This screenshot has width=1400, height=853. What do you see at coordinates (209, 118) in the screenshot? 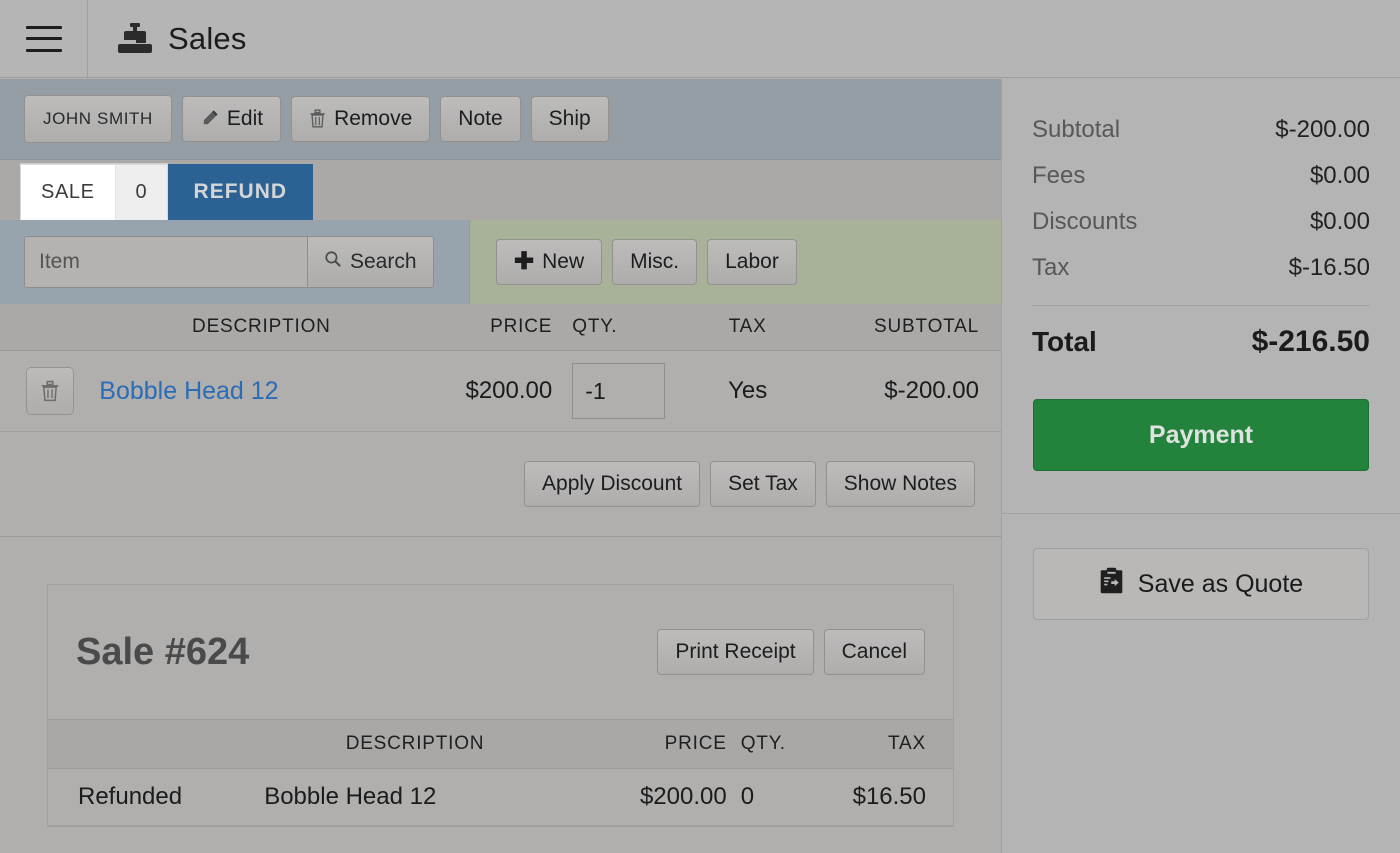
I see `pencil-icon` at bounding box center [209, 118].